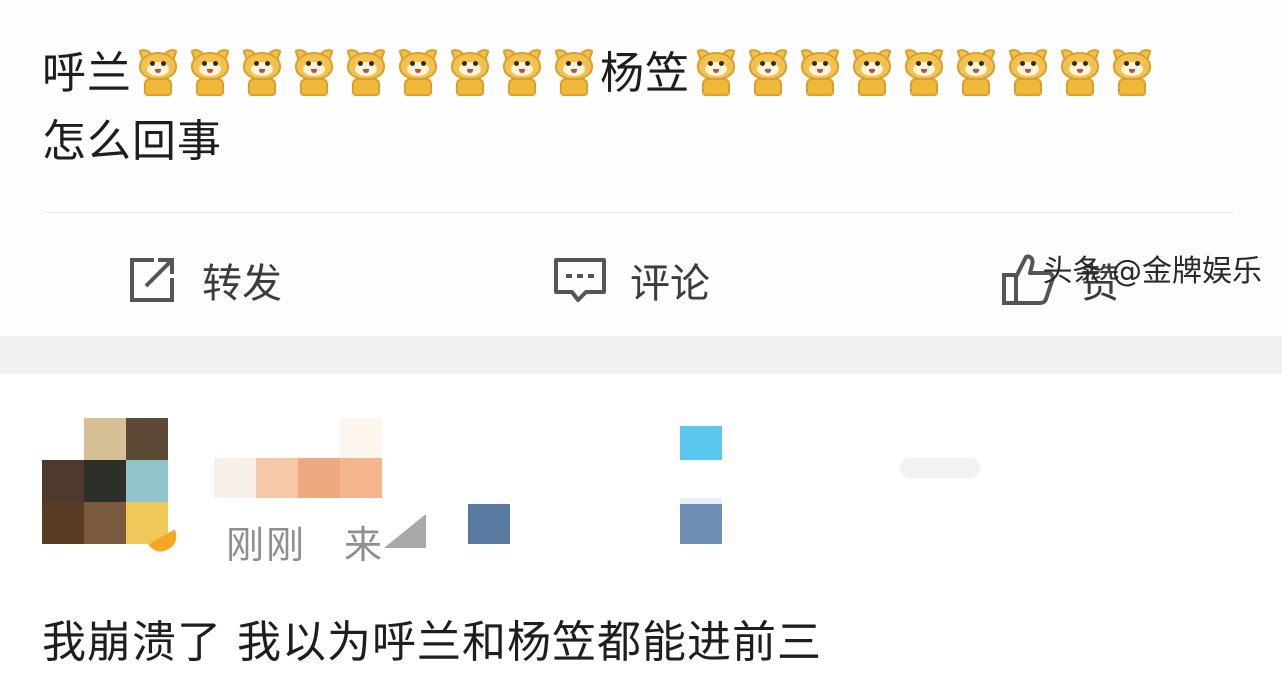 The height and width of the screenshot is (678, 1282). I want to click on comment-button: 评论, so click(631, 280).